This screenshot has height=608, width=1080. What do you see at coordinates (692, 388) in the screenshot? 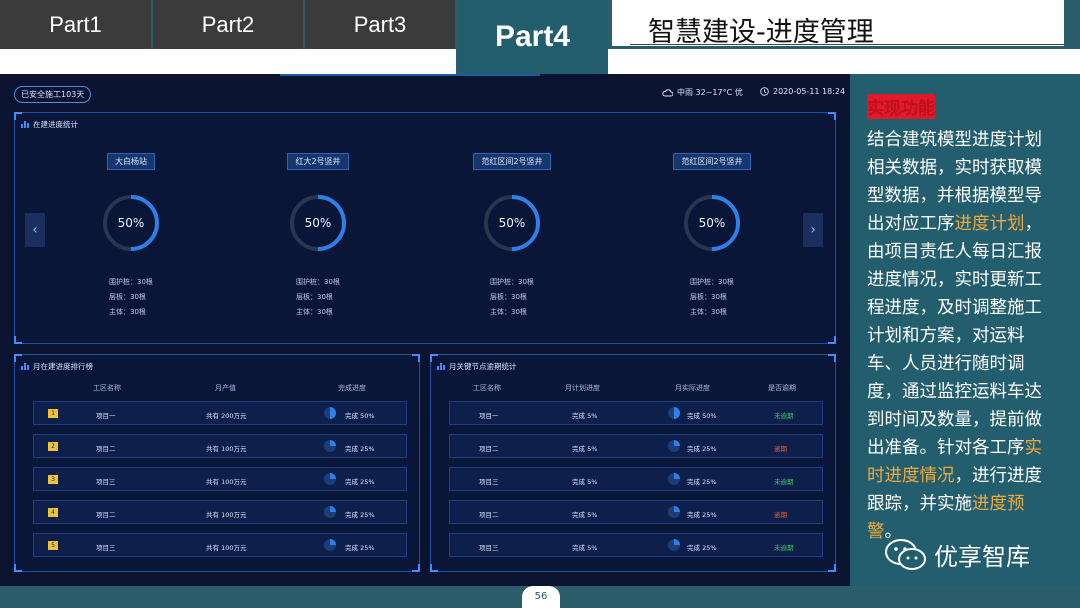
I see `column-header: 月实际进度` at bounding box center [692, 388].